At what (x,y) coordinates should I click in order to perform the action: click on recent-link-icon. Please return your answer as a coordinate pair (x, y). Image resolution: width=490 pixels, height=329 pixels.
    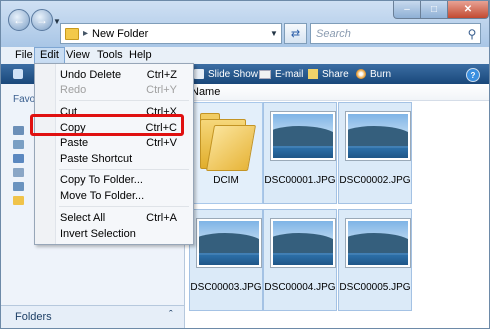
    Looking at the image, I should click on (18, 172).